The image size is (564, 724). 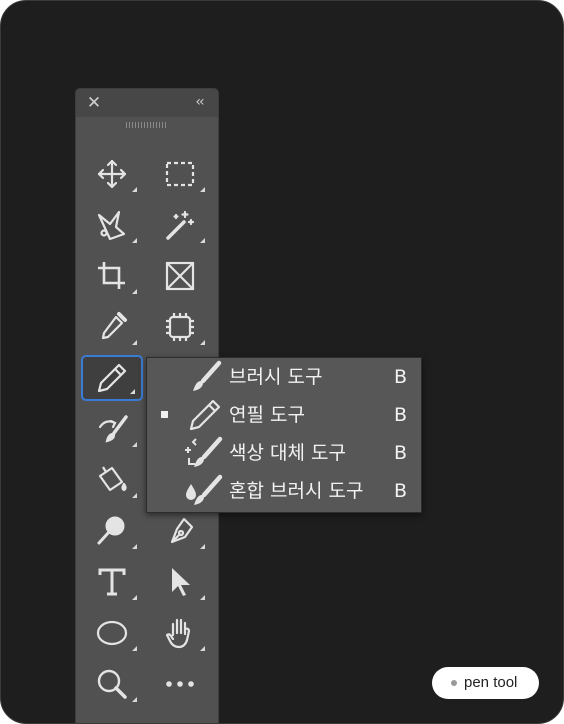 I want to click on menu-item-pencil-tool: 연필 도구 B, so click(x=284, y=415).